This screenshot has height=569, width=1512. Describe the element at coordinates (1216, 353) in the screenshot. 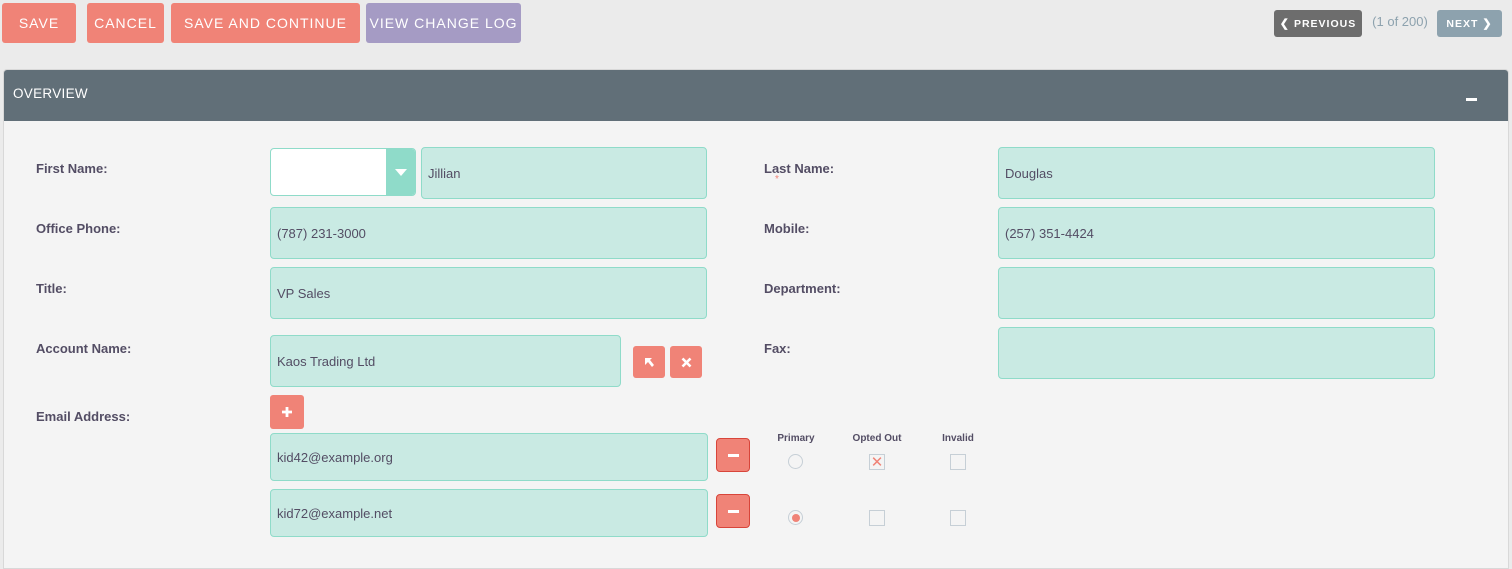

I see `fax-input` at that location.